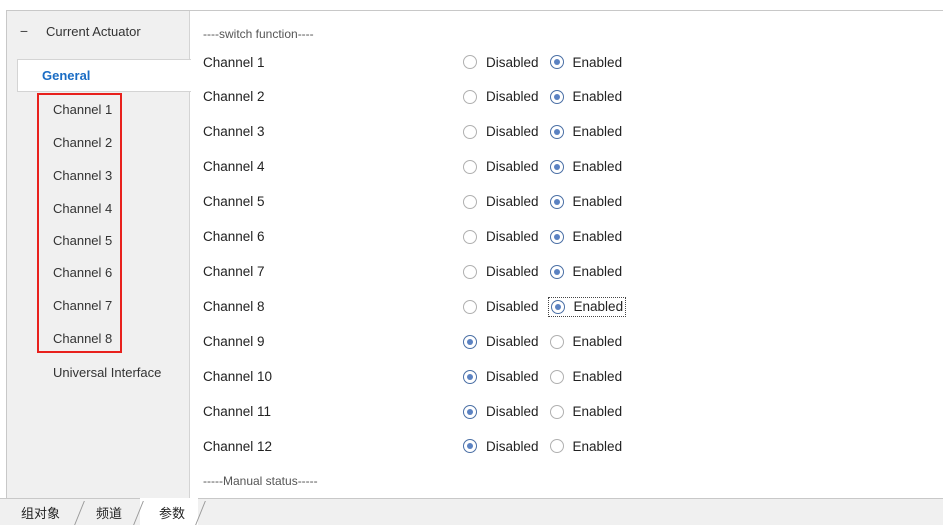 The height and width of the screenshot is (525, 943). What do you see at coordinates (258, 34) in the screenshot?
I see `section-switch-function: ----switch function----` at bounding box center [258, 34].